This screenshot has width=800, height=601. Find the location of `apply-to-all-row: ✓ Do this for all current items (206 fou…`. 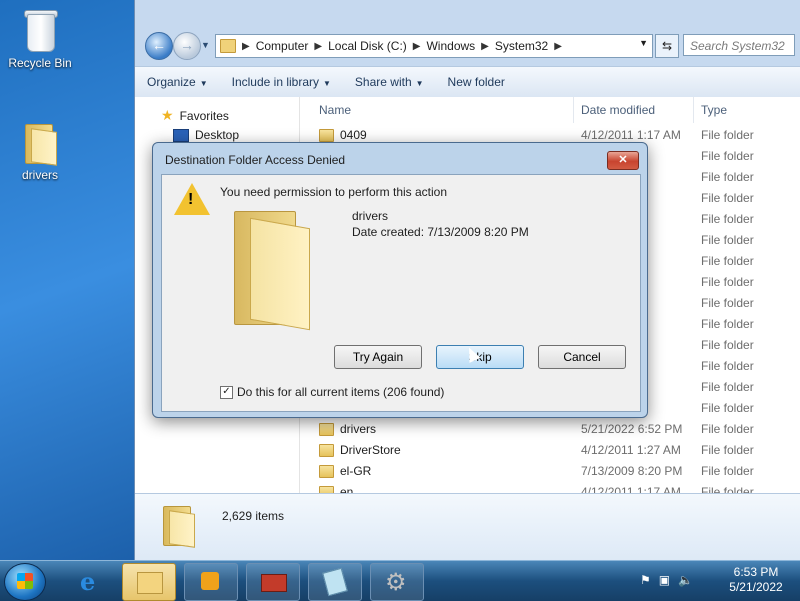

apply-to-all-row: ✓ Do this for all current items (206 fou… is located at coordinates (332, 392).